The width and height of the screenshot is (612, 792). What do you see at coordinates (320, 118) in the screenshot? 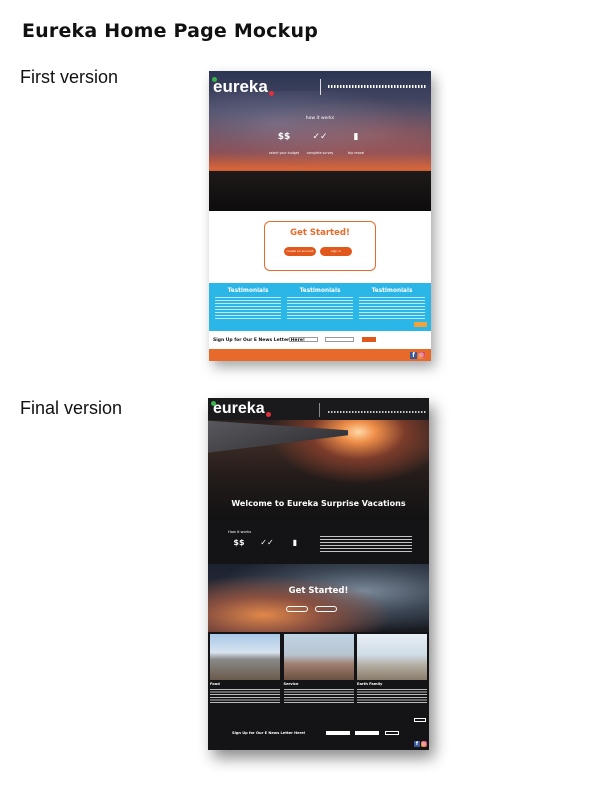
I see `how-it-works-title: how it works` at bounding box center [320, 118].